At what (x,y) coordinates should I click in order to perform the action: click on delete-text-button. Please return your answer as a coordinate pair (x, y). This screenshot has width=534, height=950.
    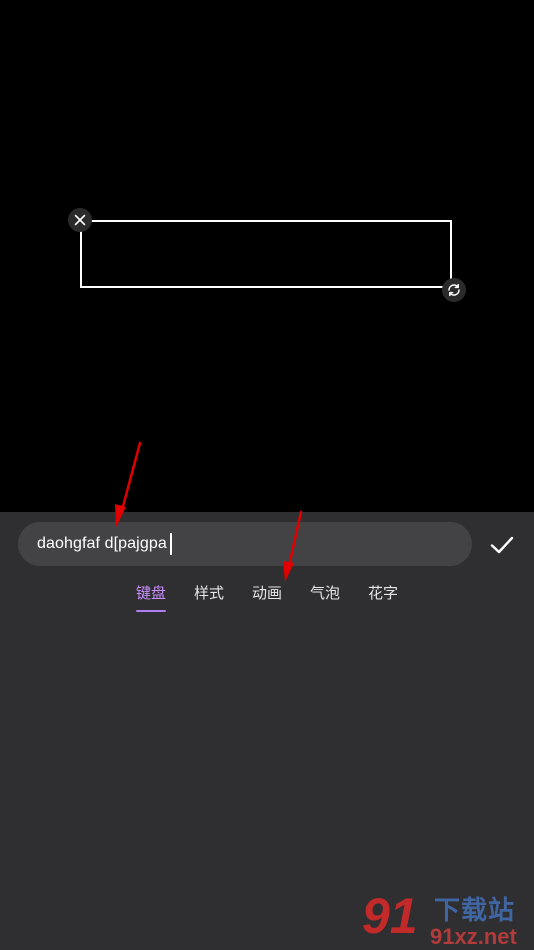
    Looking at the image, I should click on (80, 220).